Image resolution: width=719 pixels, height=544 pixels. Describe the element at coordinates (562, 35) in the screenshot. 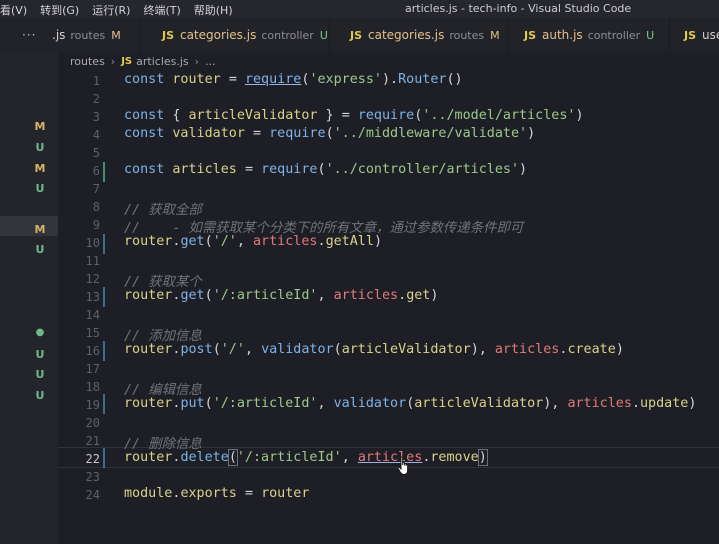

I see `tab-label: auth.js` at that location.